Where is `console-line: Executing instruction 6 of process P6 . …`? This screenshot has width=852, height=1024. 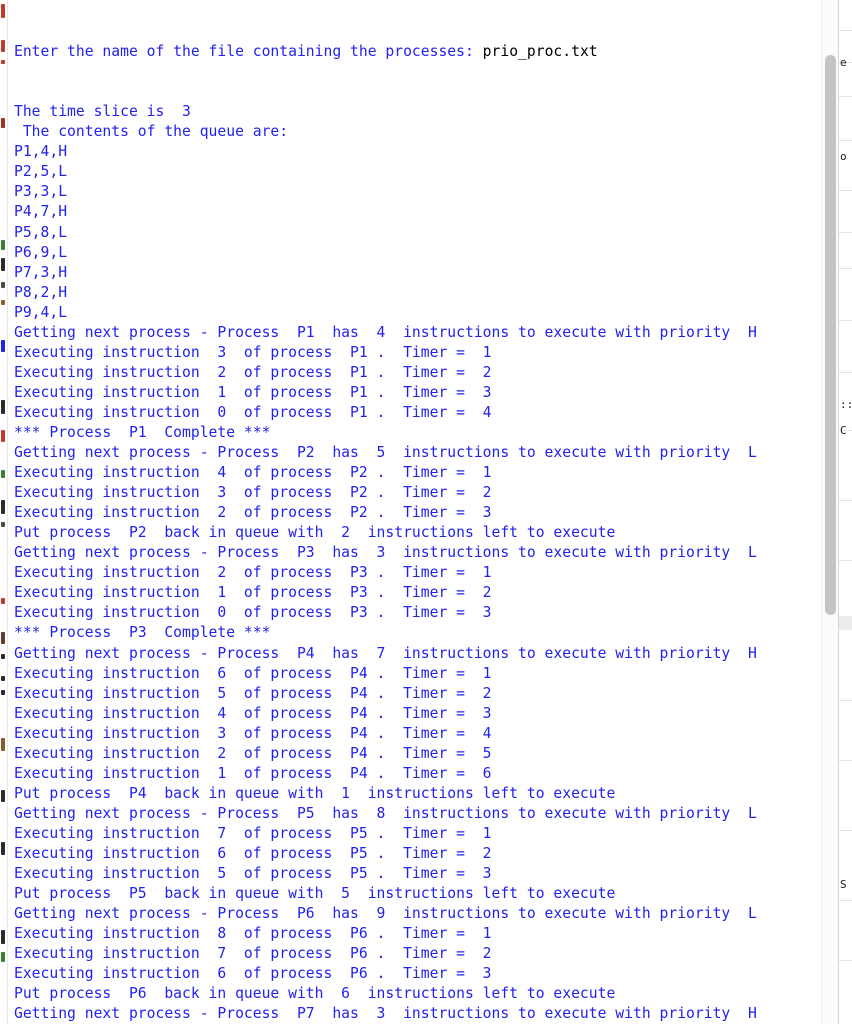 console-line: Executing instruction 6 of process P6 . … is located at coordinates (253, 974).